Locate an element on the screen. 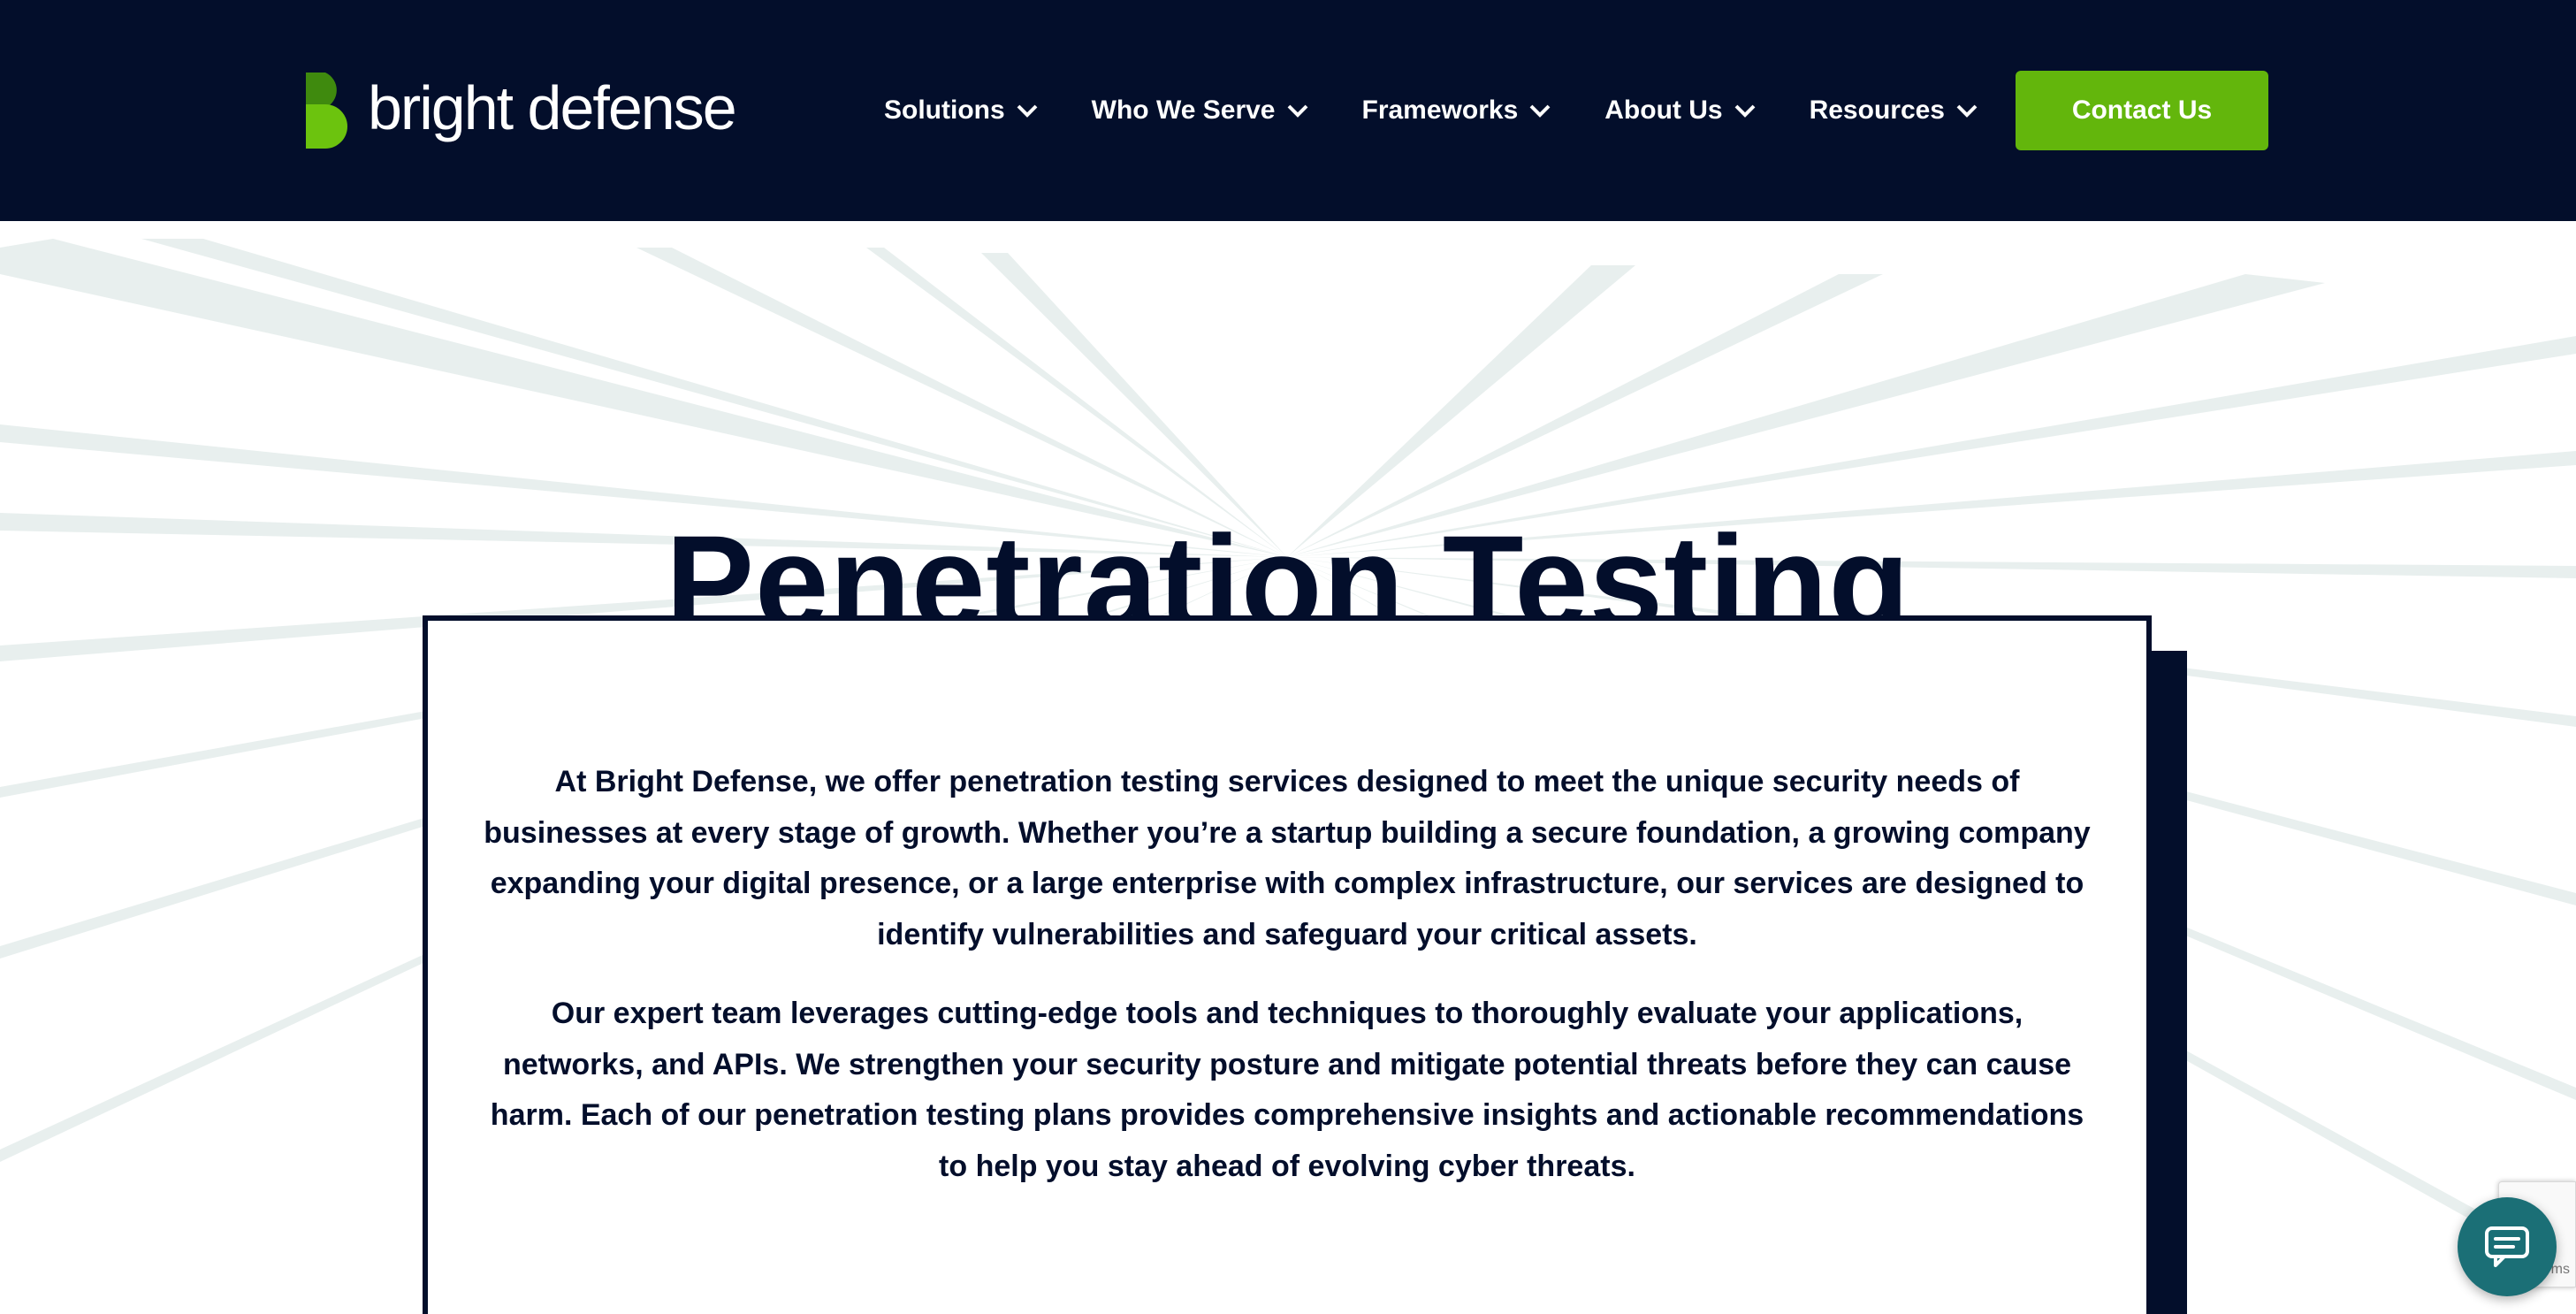  nav-who-we-serve-label: Who We Serve is located at coordinates (1183, 110).